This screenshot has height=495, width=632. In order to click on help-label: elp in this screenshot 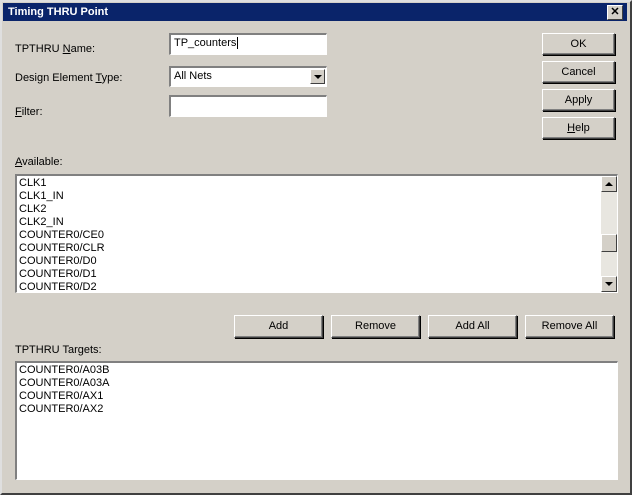, I will do `click(582, 128)`.